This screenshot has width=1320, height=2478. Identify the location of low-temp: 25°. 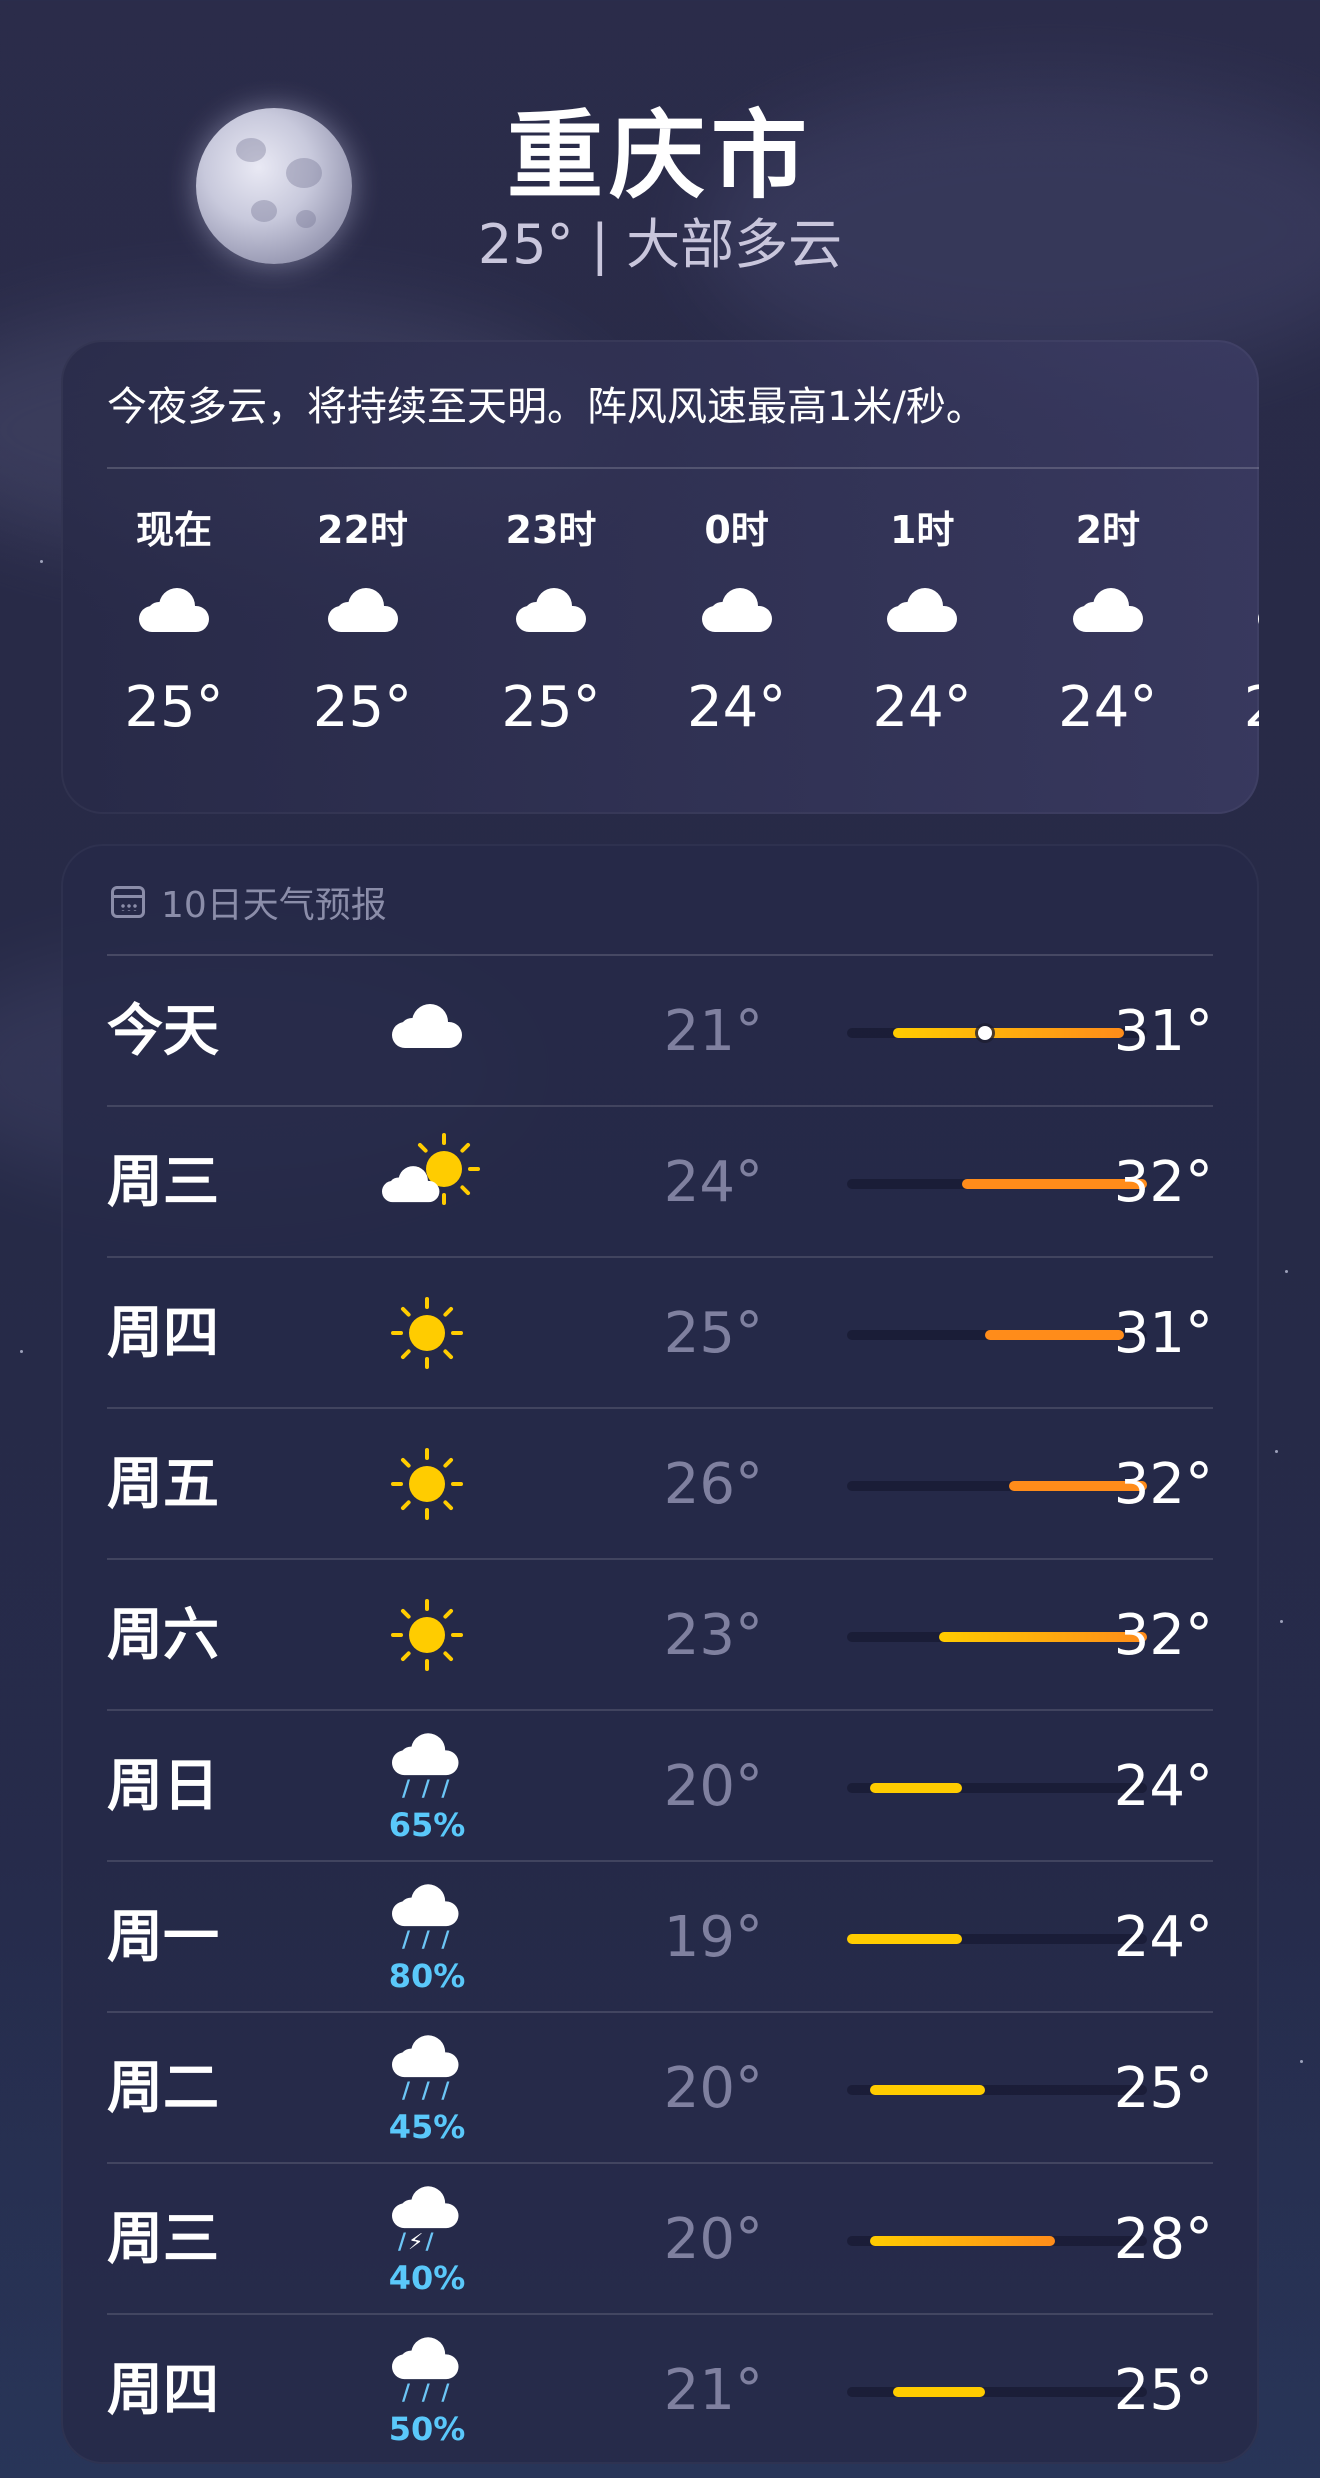
(713, 1333).